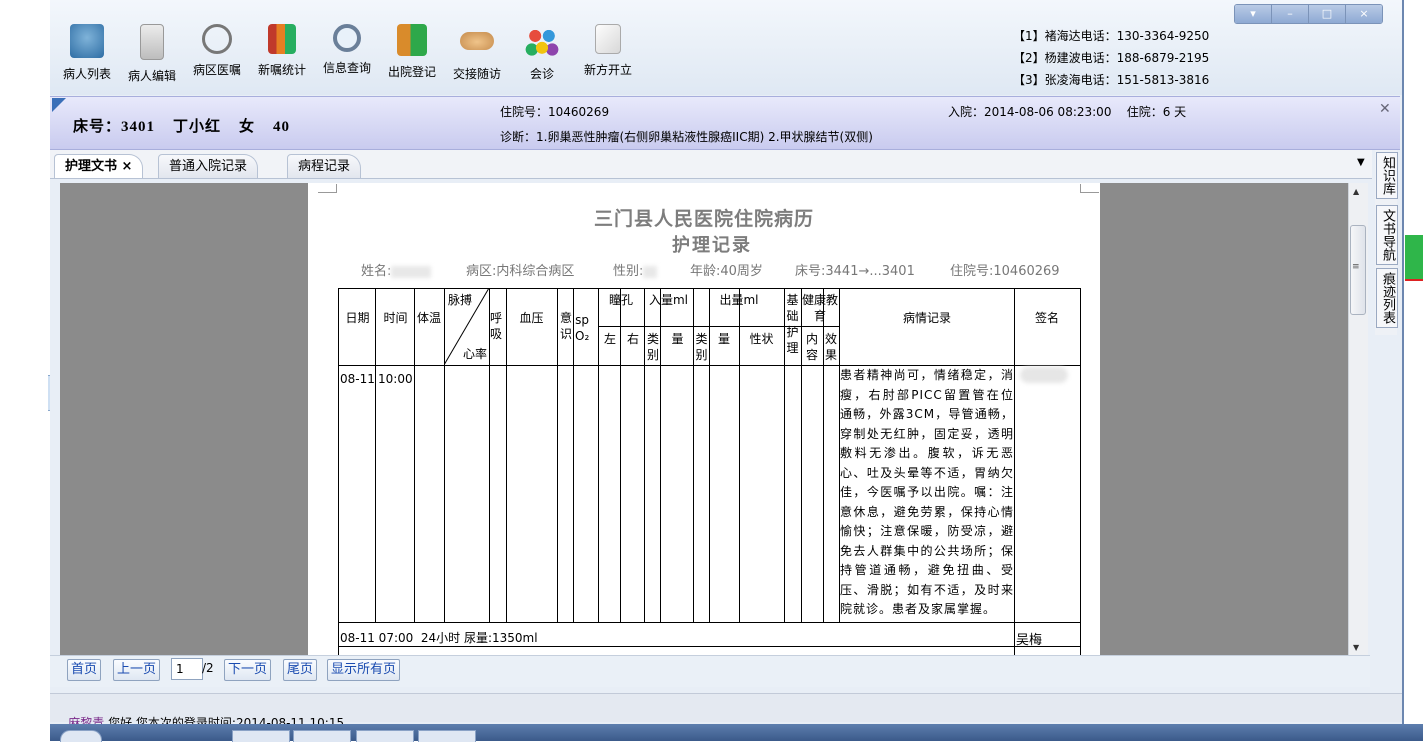 The width and height of the screenshot is (1423, 745). Describe the element at coordinates (1029, 640) in the screenshot. I see `row2-signature: 吴梅` at that location.